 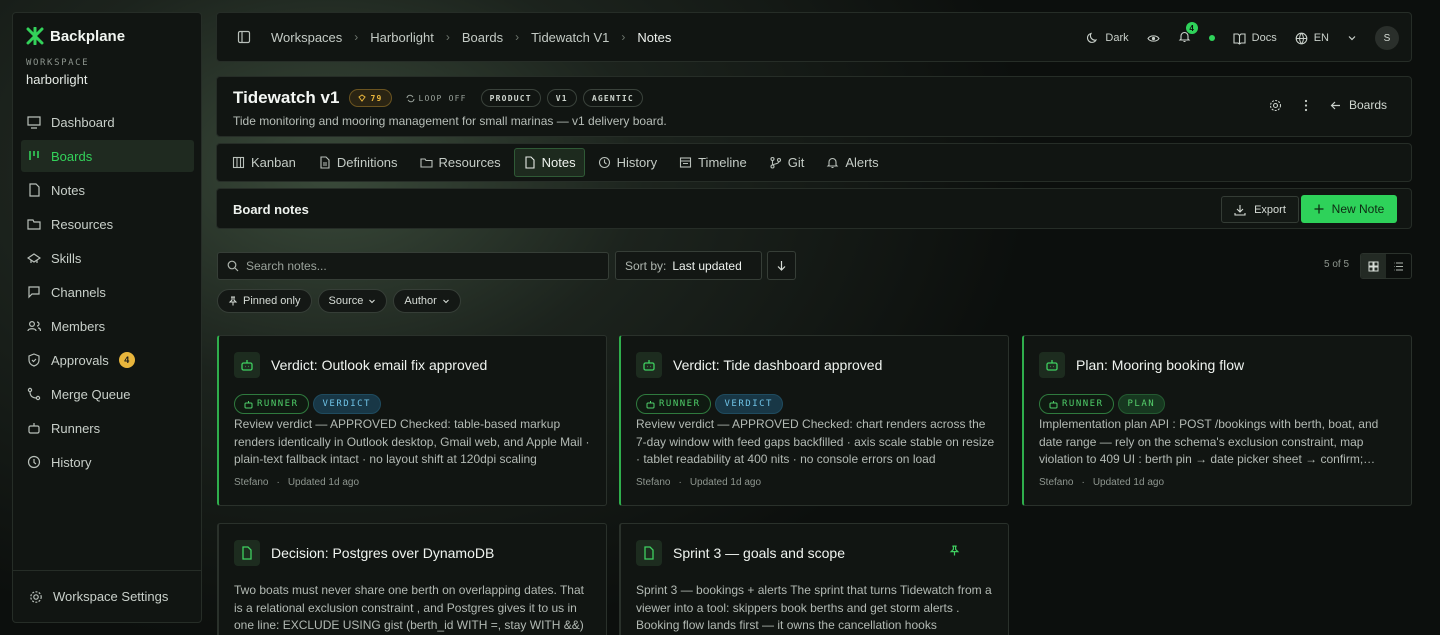 What do you see at coordinates (286, 97) in the screenshot?
I see `board-title: Tidewatch v1` at bounding box center [286, 97].